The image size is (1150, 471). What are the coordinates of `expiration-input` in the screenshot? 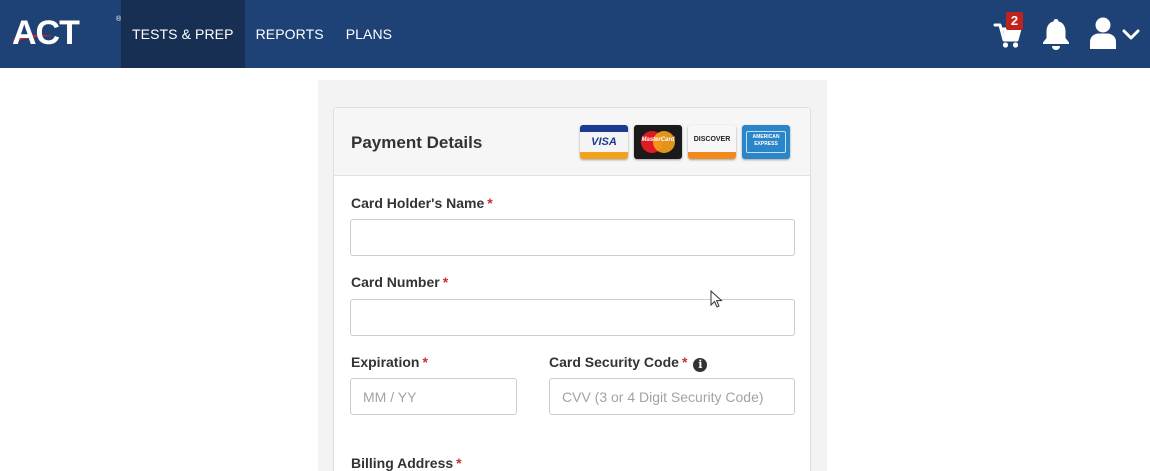 It's located at (433, 396).